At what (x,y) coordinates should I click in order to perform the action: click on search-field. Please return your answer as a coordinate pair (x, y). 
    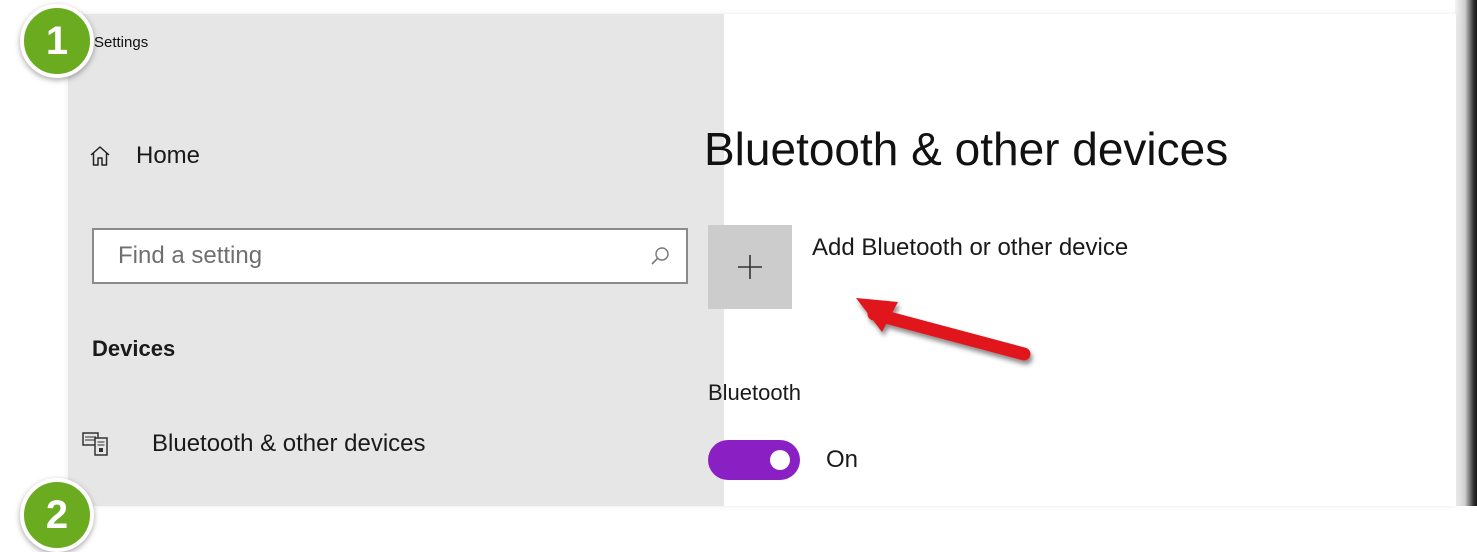
    Looking at the image, I should click on (390, 256).